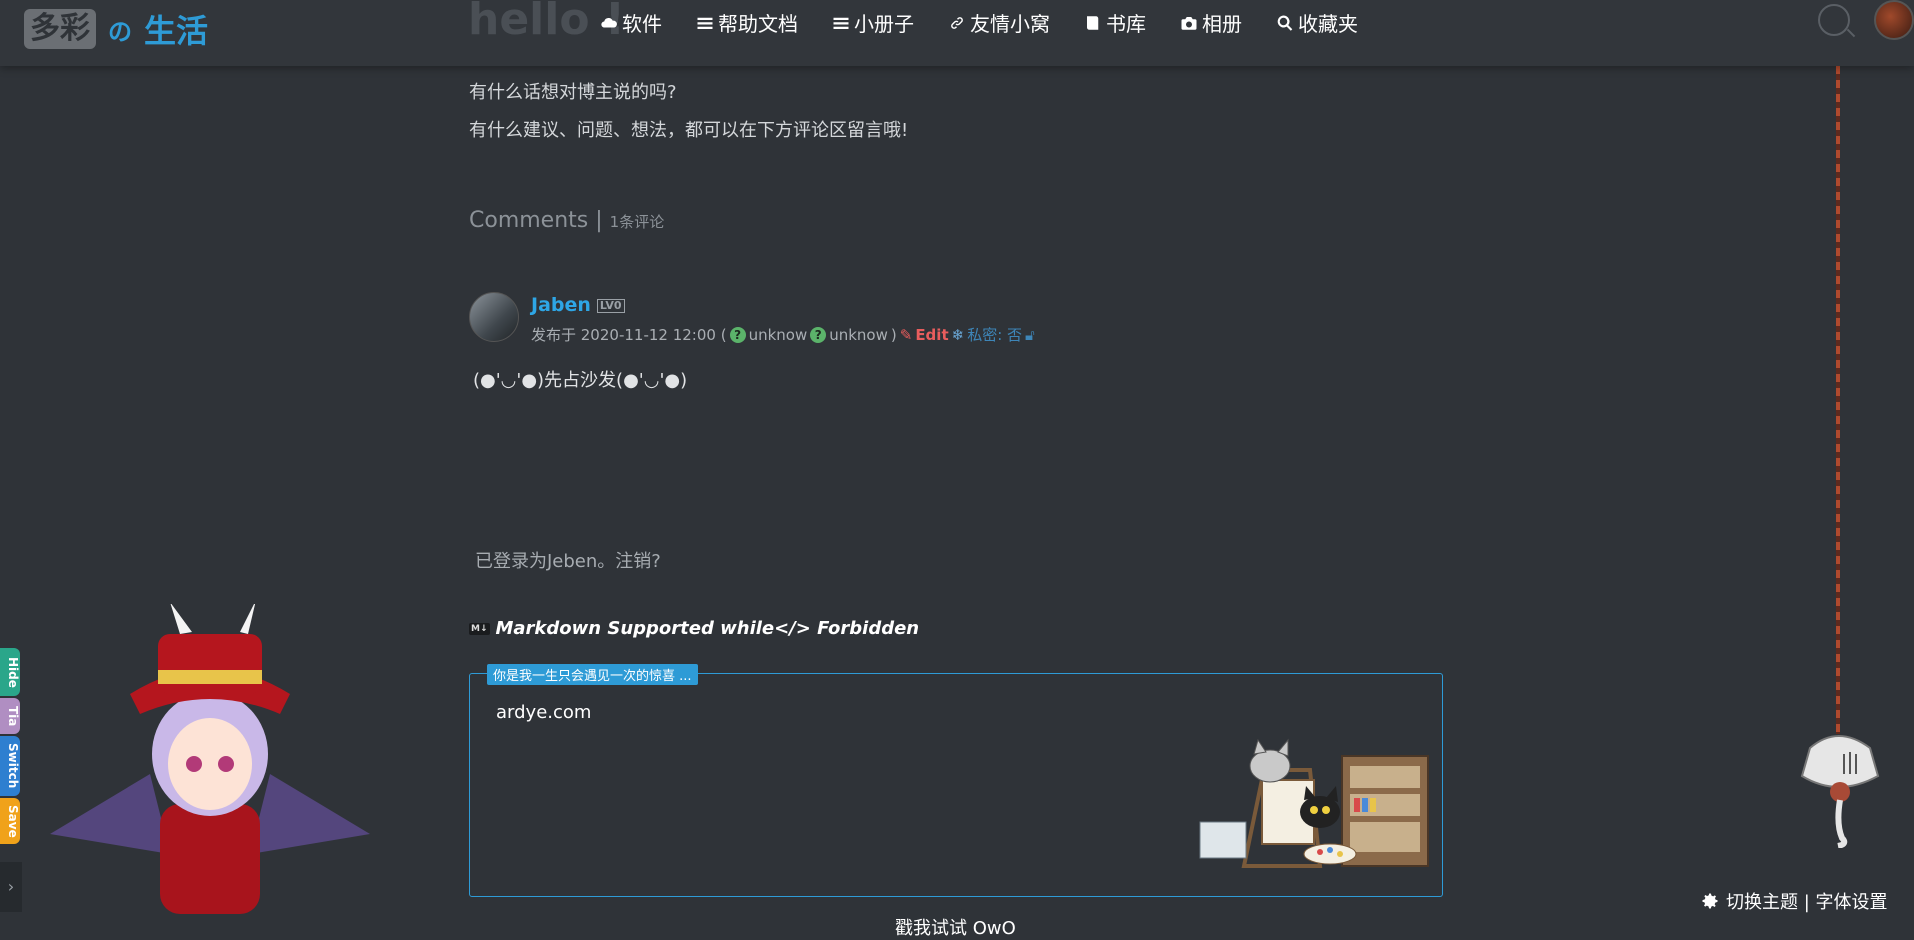 This screenshot has height=940, width=1914. Describe the element at coordinates (1838, 400) in the screenshot. I see `hanging-rope` at that location.